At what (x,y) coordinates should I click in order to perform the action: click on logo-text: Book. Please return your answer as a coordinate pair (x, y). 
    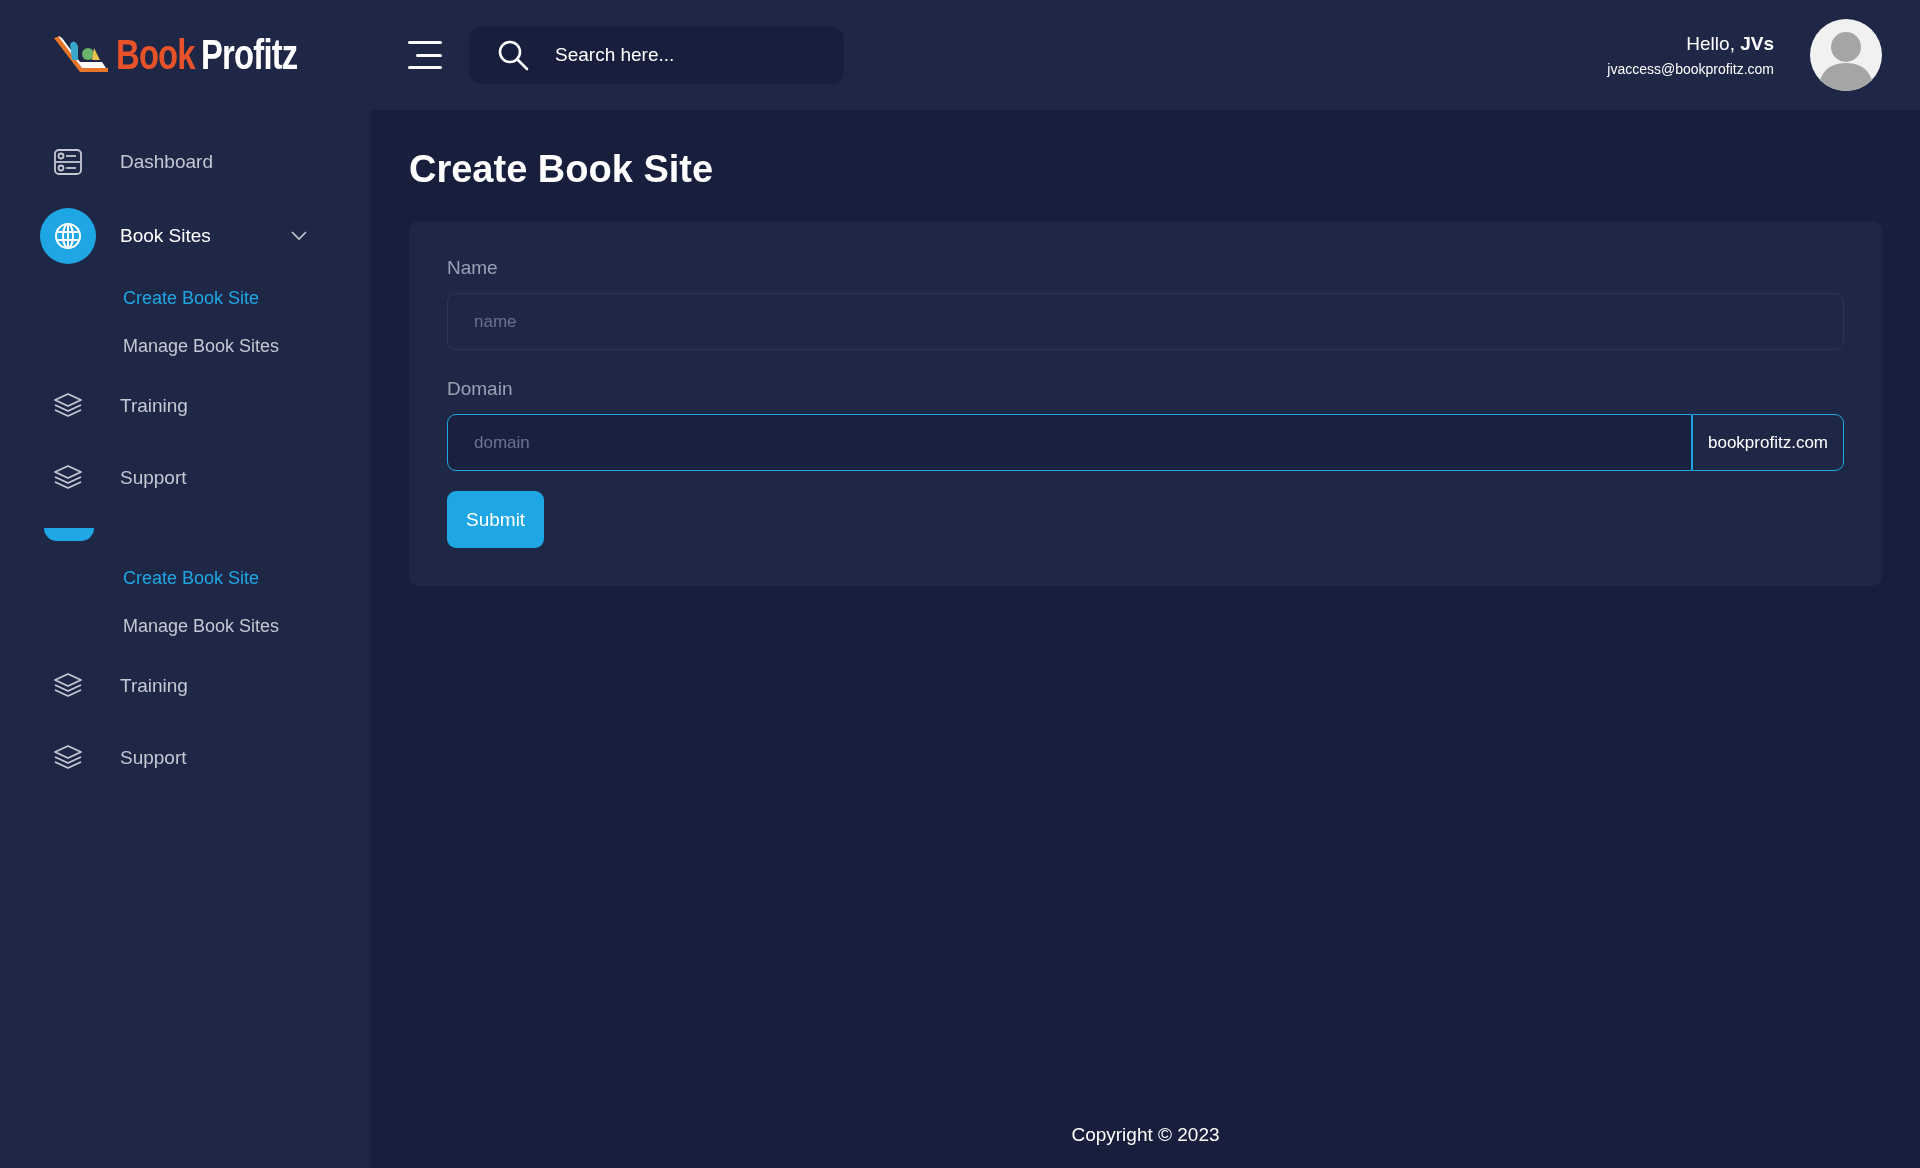
    Looking at the image, I should click on (155, 55).